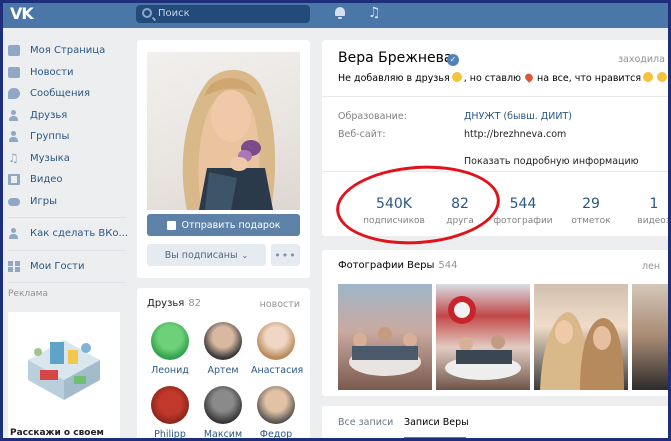 The image size is (671, 441). I want to click on chevron-down-icon: ⌄, so click(245, 255).